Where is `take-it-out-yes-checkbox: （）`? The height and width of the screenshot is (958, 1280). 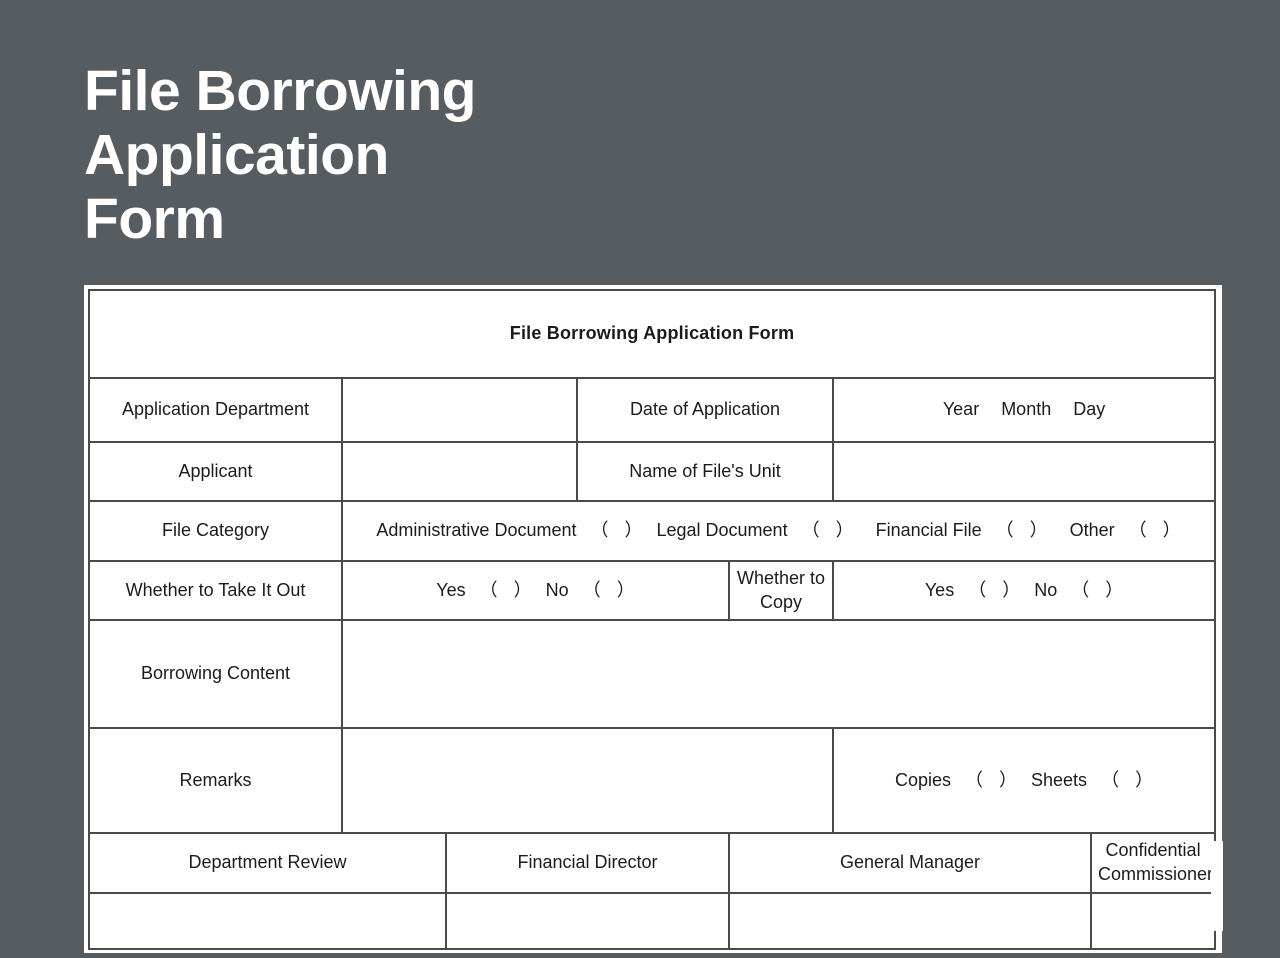 take-it-out-yes-checkbox: （） is located at coordinates (506, 590).